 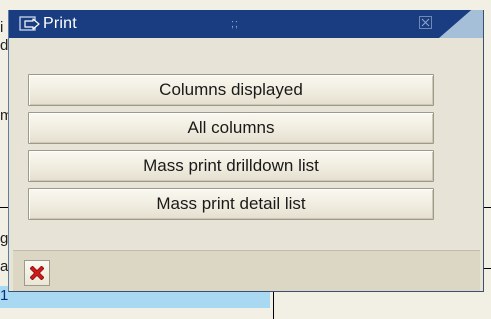 What do you see at coordinates (246, 270) in the screenshot?
I see `dialog-footer` at bounding box center [246, 270].